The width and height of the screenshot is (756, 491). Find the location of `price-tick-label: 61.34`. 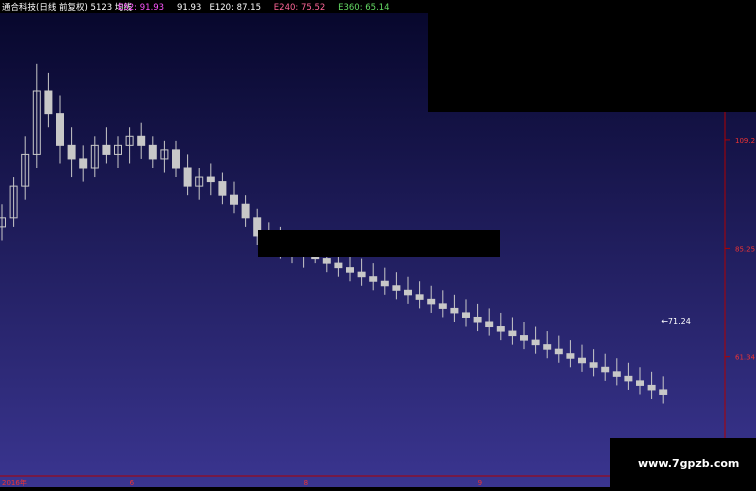

price-tick-label: 61.34 is located at coordinates (745, 358).